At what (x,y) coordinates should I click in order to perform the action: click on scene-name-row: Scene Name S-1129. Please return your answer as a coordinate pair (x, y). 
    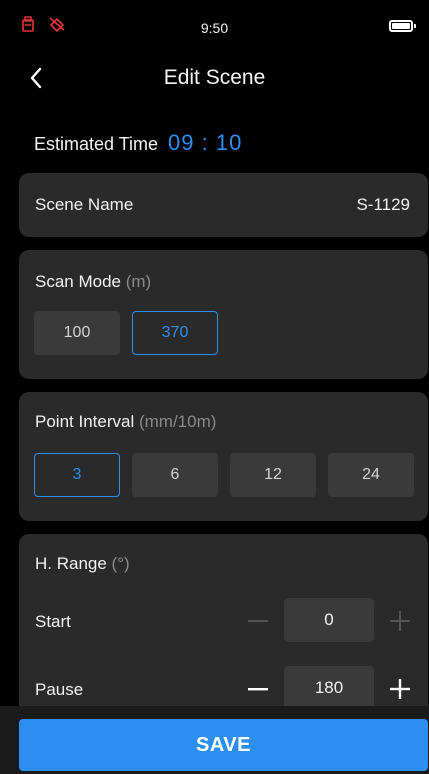
    Looking at the image, I should click on (223, 205).